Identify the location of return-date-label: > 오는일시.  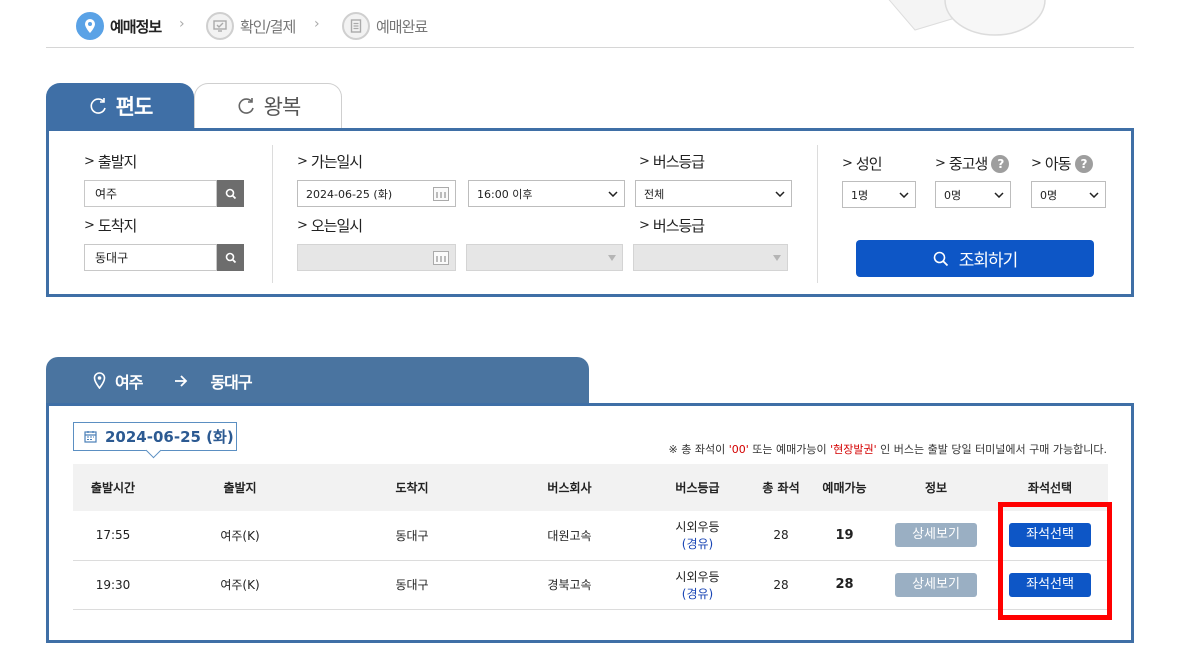
(330, 226).